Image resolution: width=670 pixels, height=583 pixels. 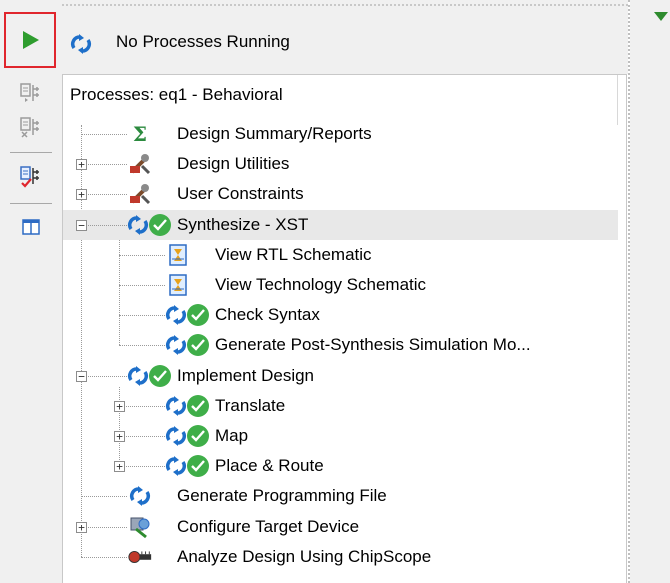 What do you see at coordinates (282, 496) in the screenshot?
I see `process-tree-item: Generate Programming File` at bounding box center [282, 496].